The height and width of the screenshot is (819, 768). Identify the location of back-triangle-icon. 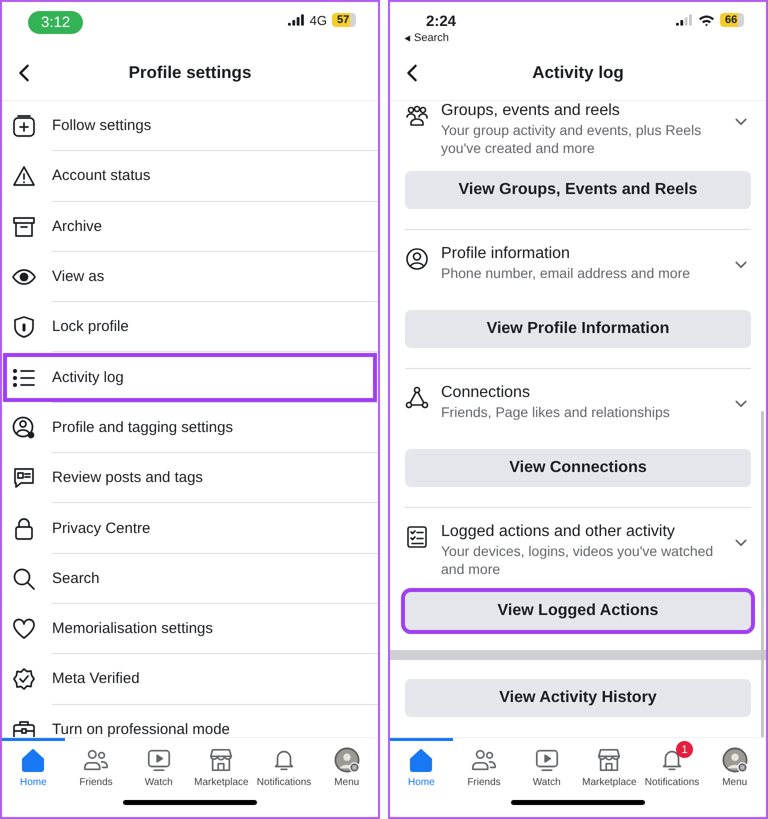
(407, 38).